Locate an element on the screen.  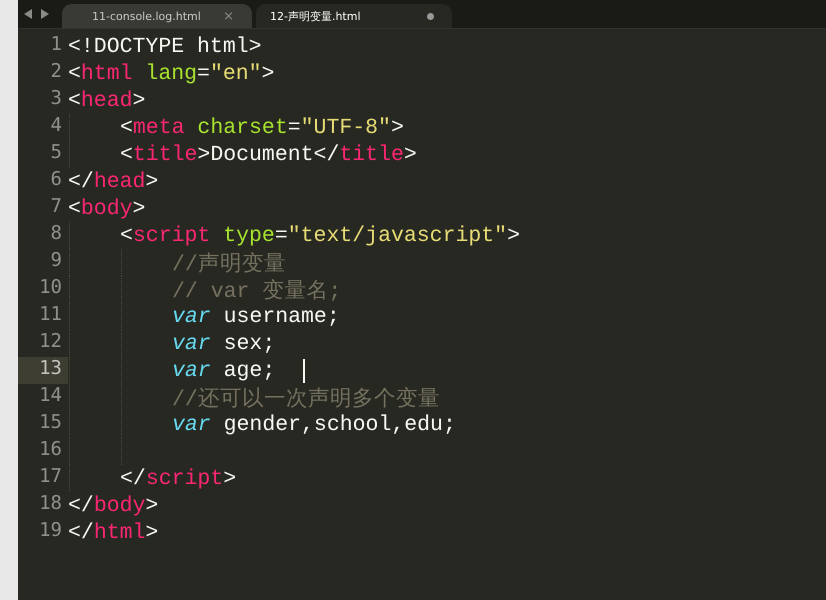
line-number: 8 is located at coordinates (56, 234).